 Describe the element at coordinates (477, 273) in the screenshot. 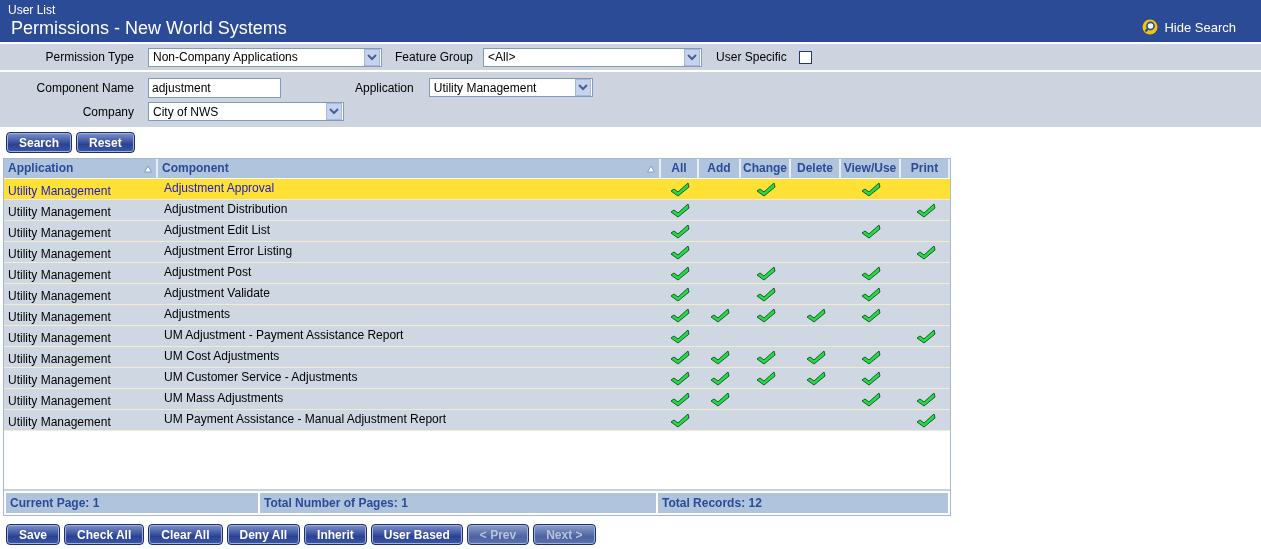

I see `table-row: Utility Management Adjustment Post` at that location.